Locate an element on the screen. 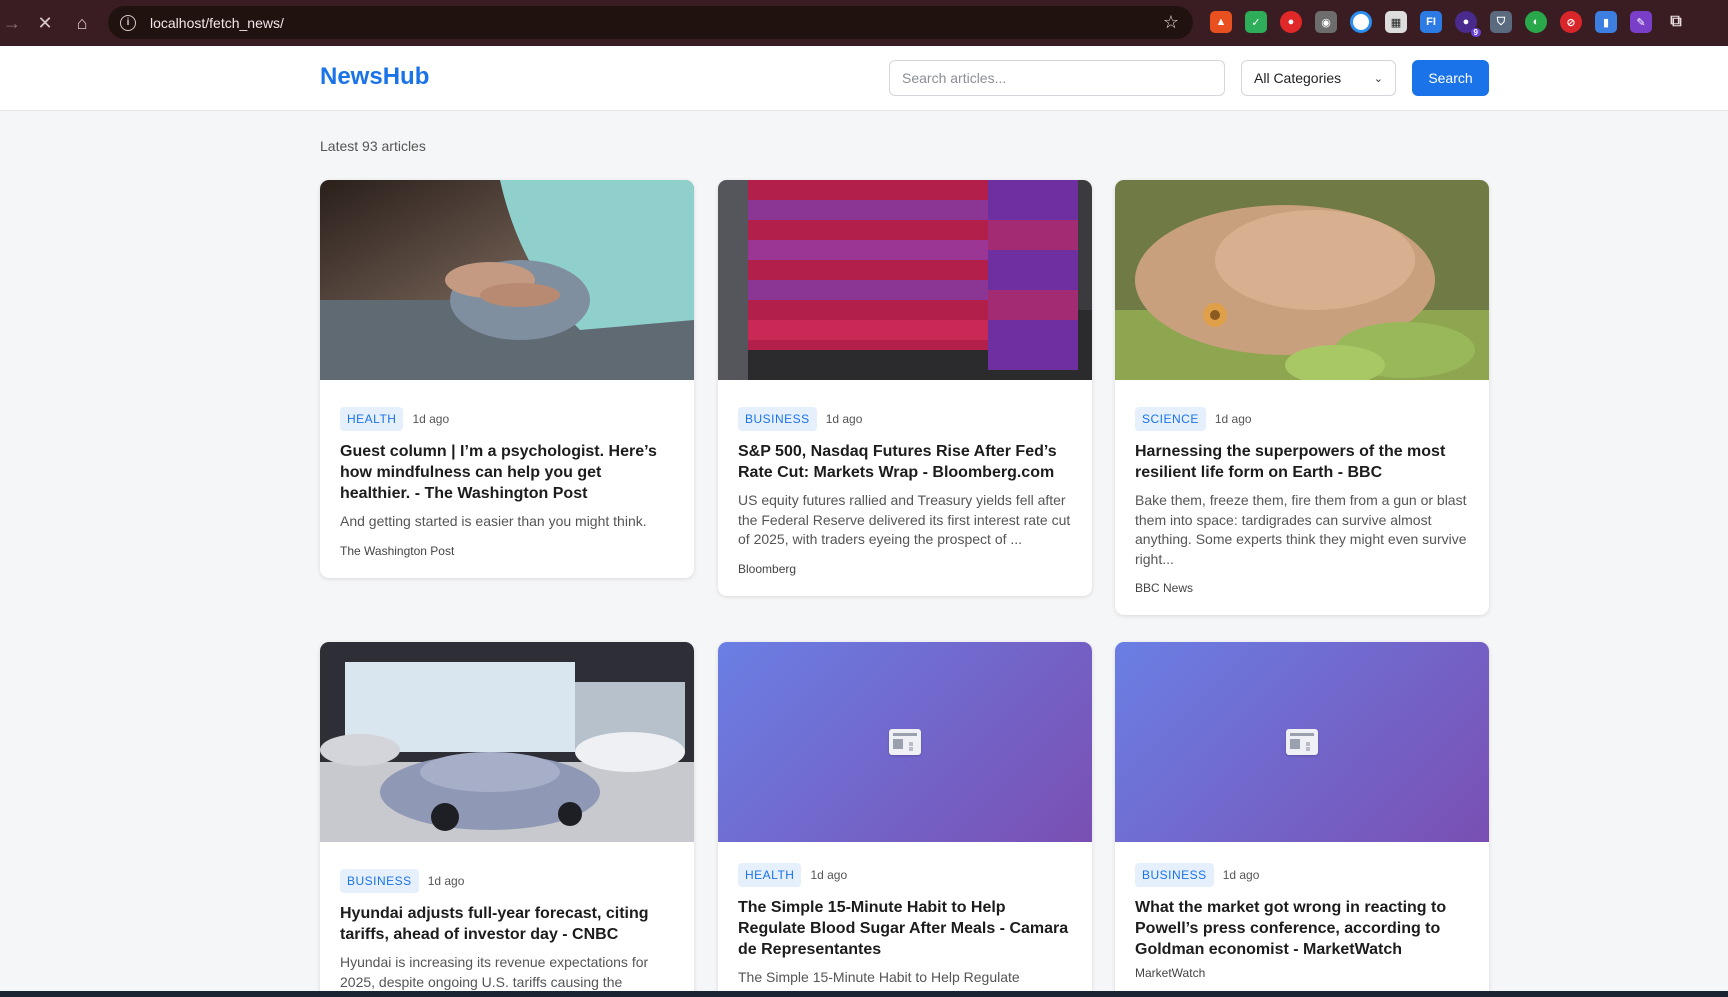 The width and height of the screenshot is (1728, 997). article-source: MarketWatch is located at coordinates (1170, 973).